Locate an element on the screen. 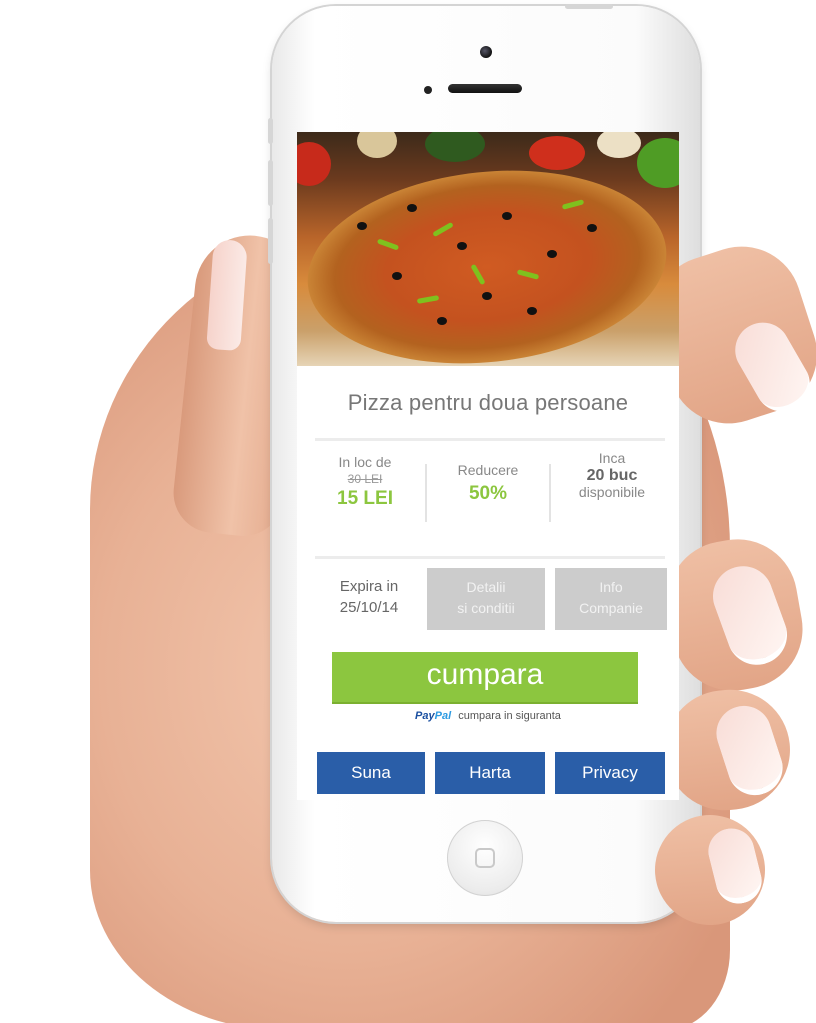  map-button: Harta is located at coordinates (490, 773).